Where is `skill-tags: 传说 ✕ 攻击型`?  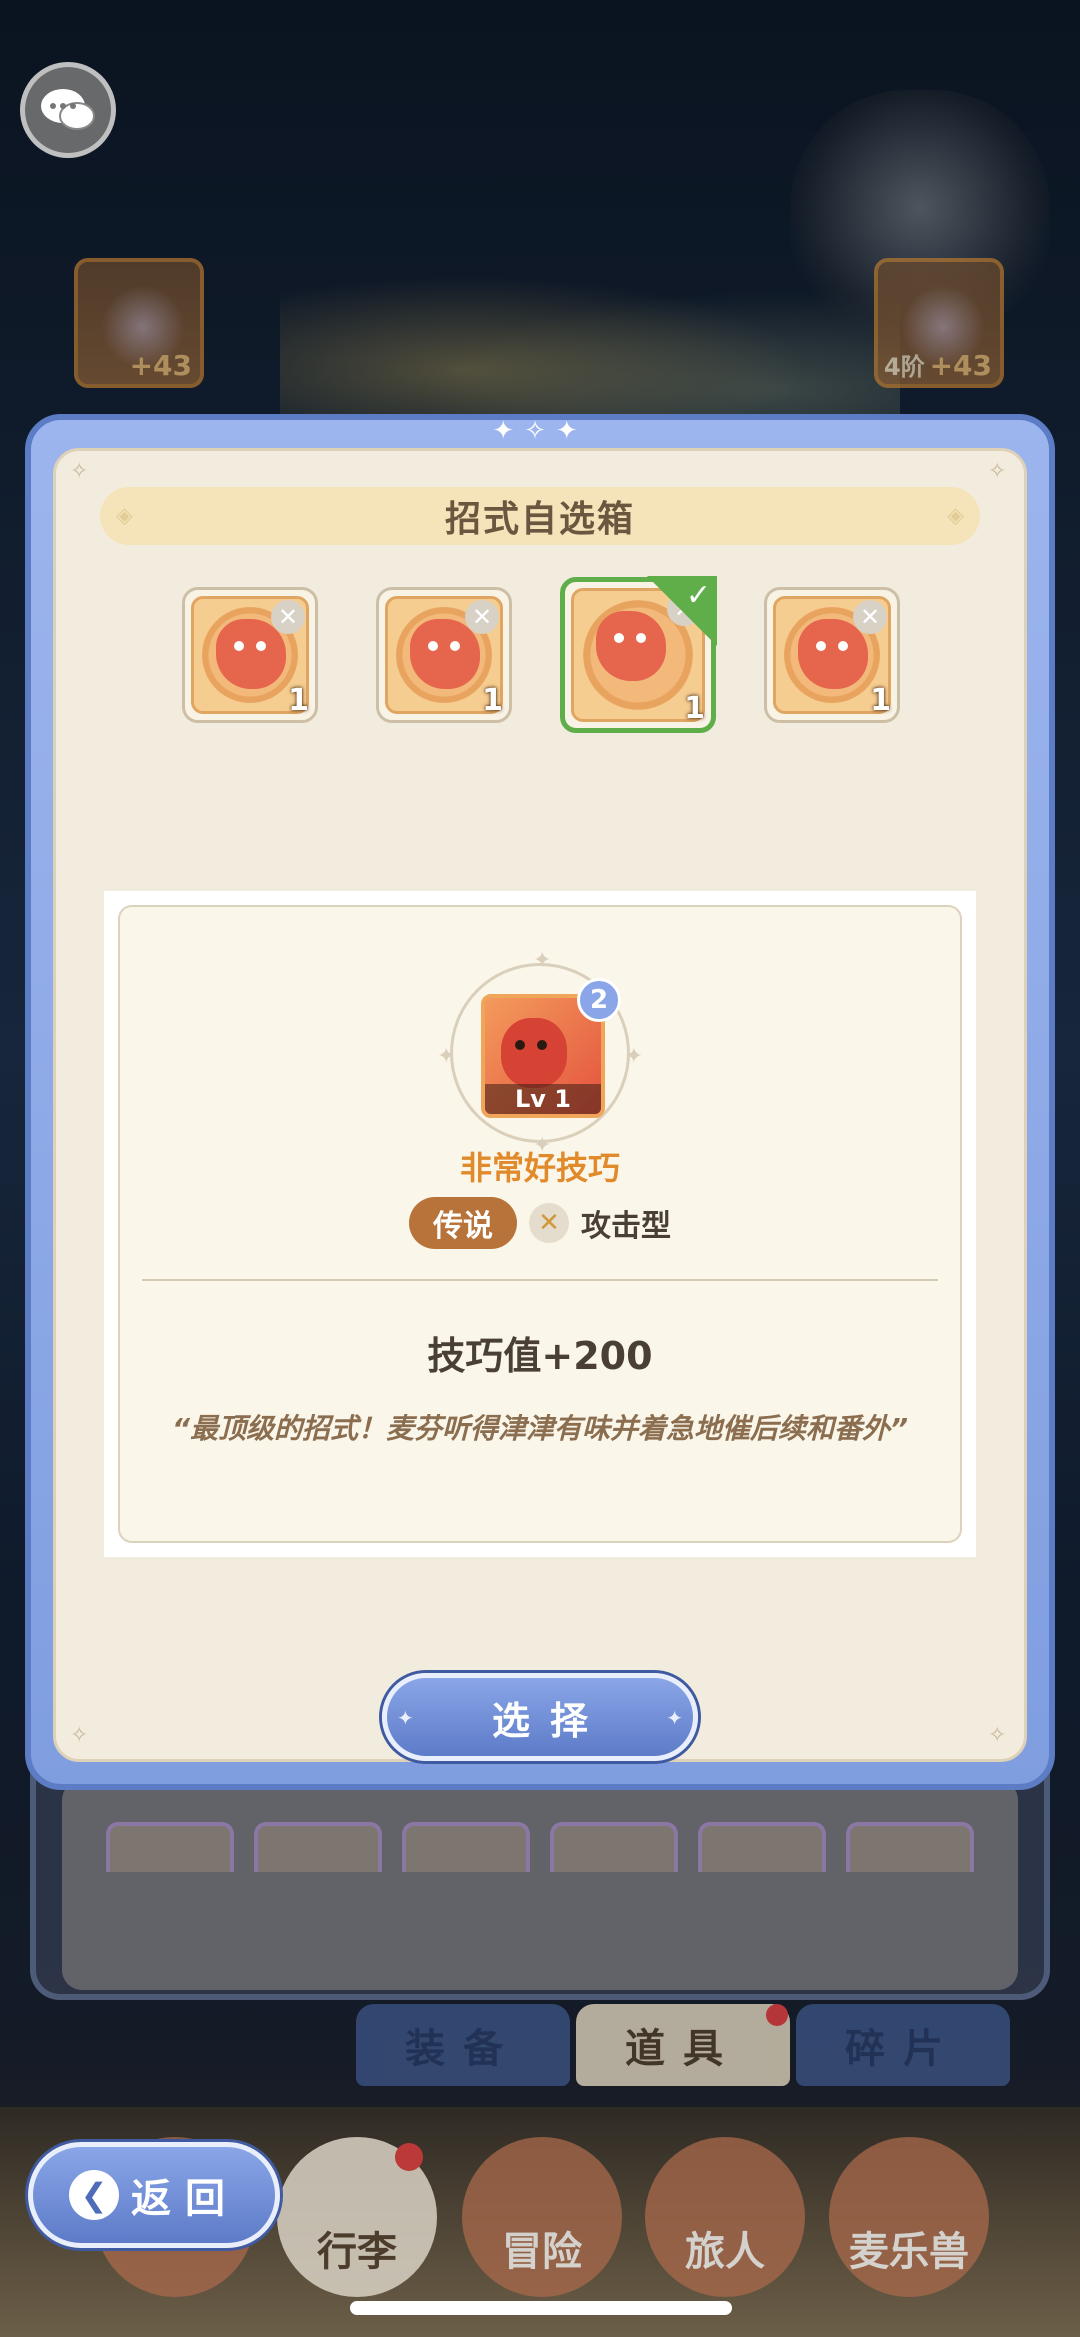
skill-tags: 传说 ✕ 攻击型 is located at coordinates (540, 1223).